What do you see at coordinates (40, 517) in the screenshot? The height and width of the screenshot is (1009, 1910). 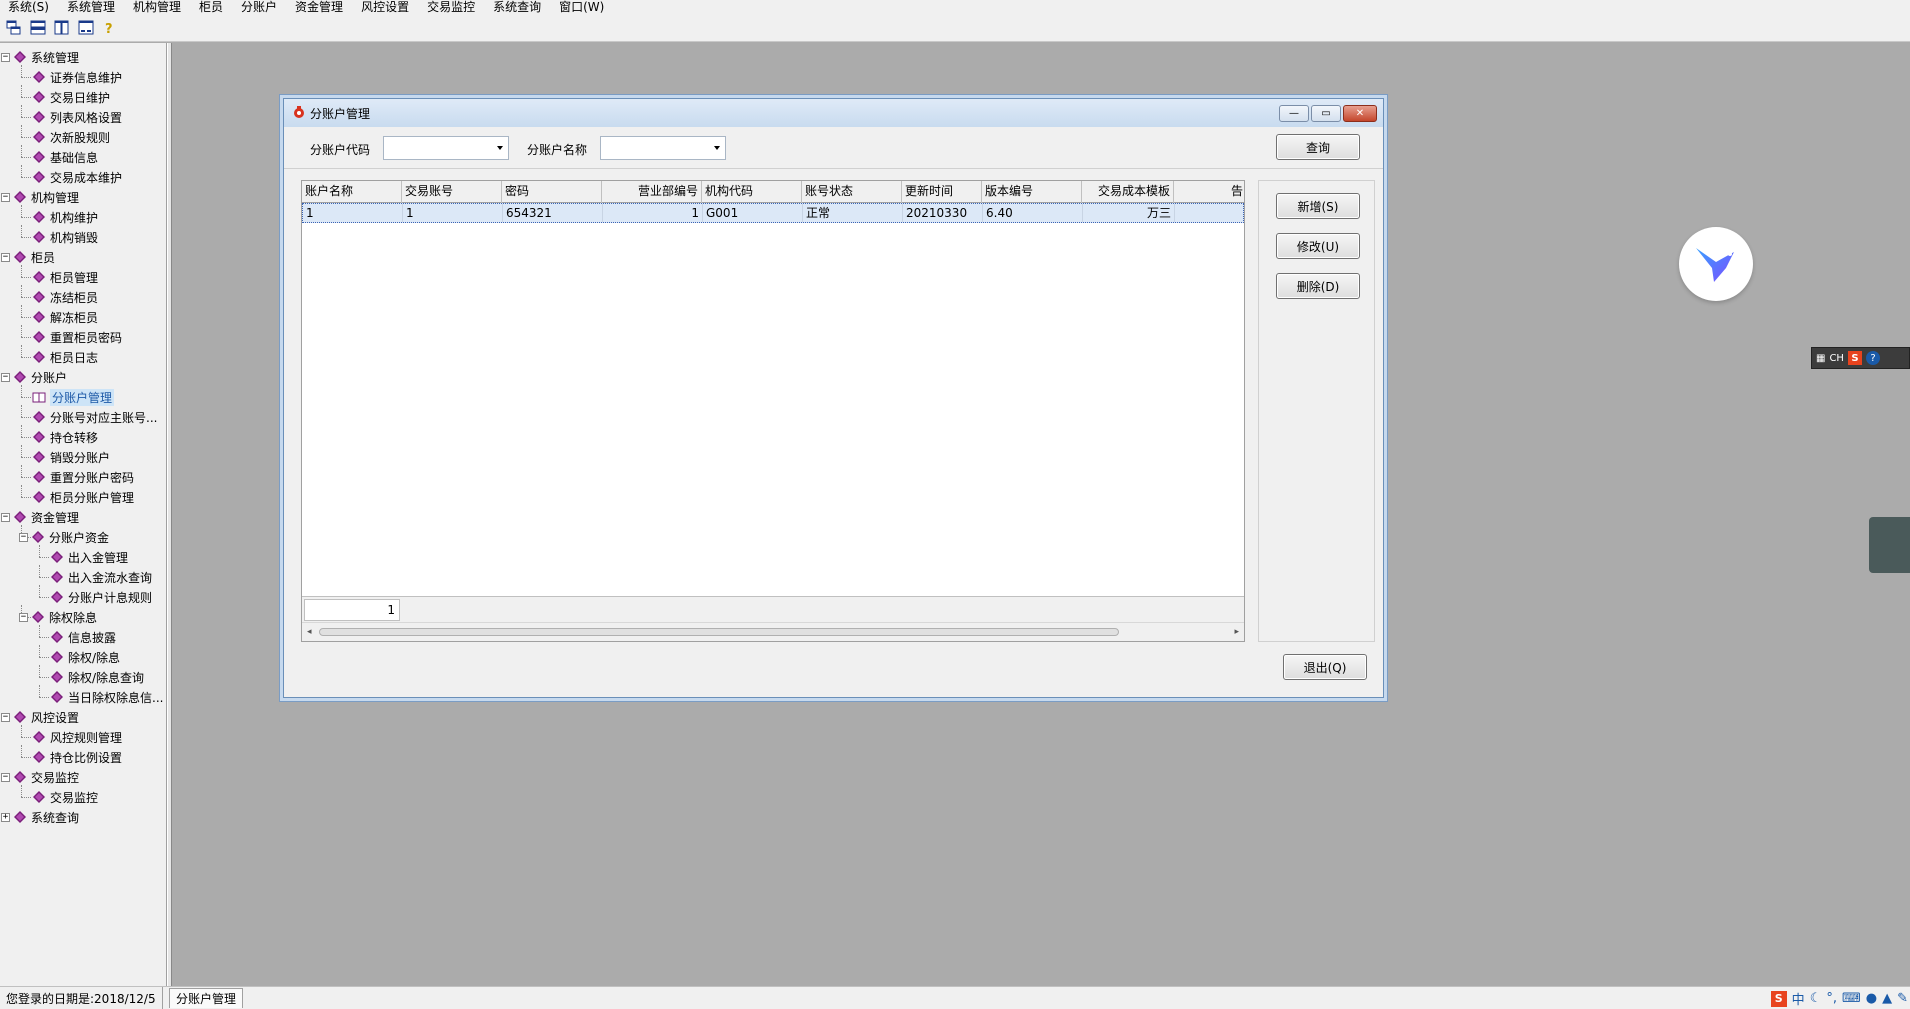 I see `tree-group: − 资金管理` at bounding box center [40, 517].